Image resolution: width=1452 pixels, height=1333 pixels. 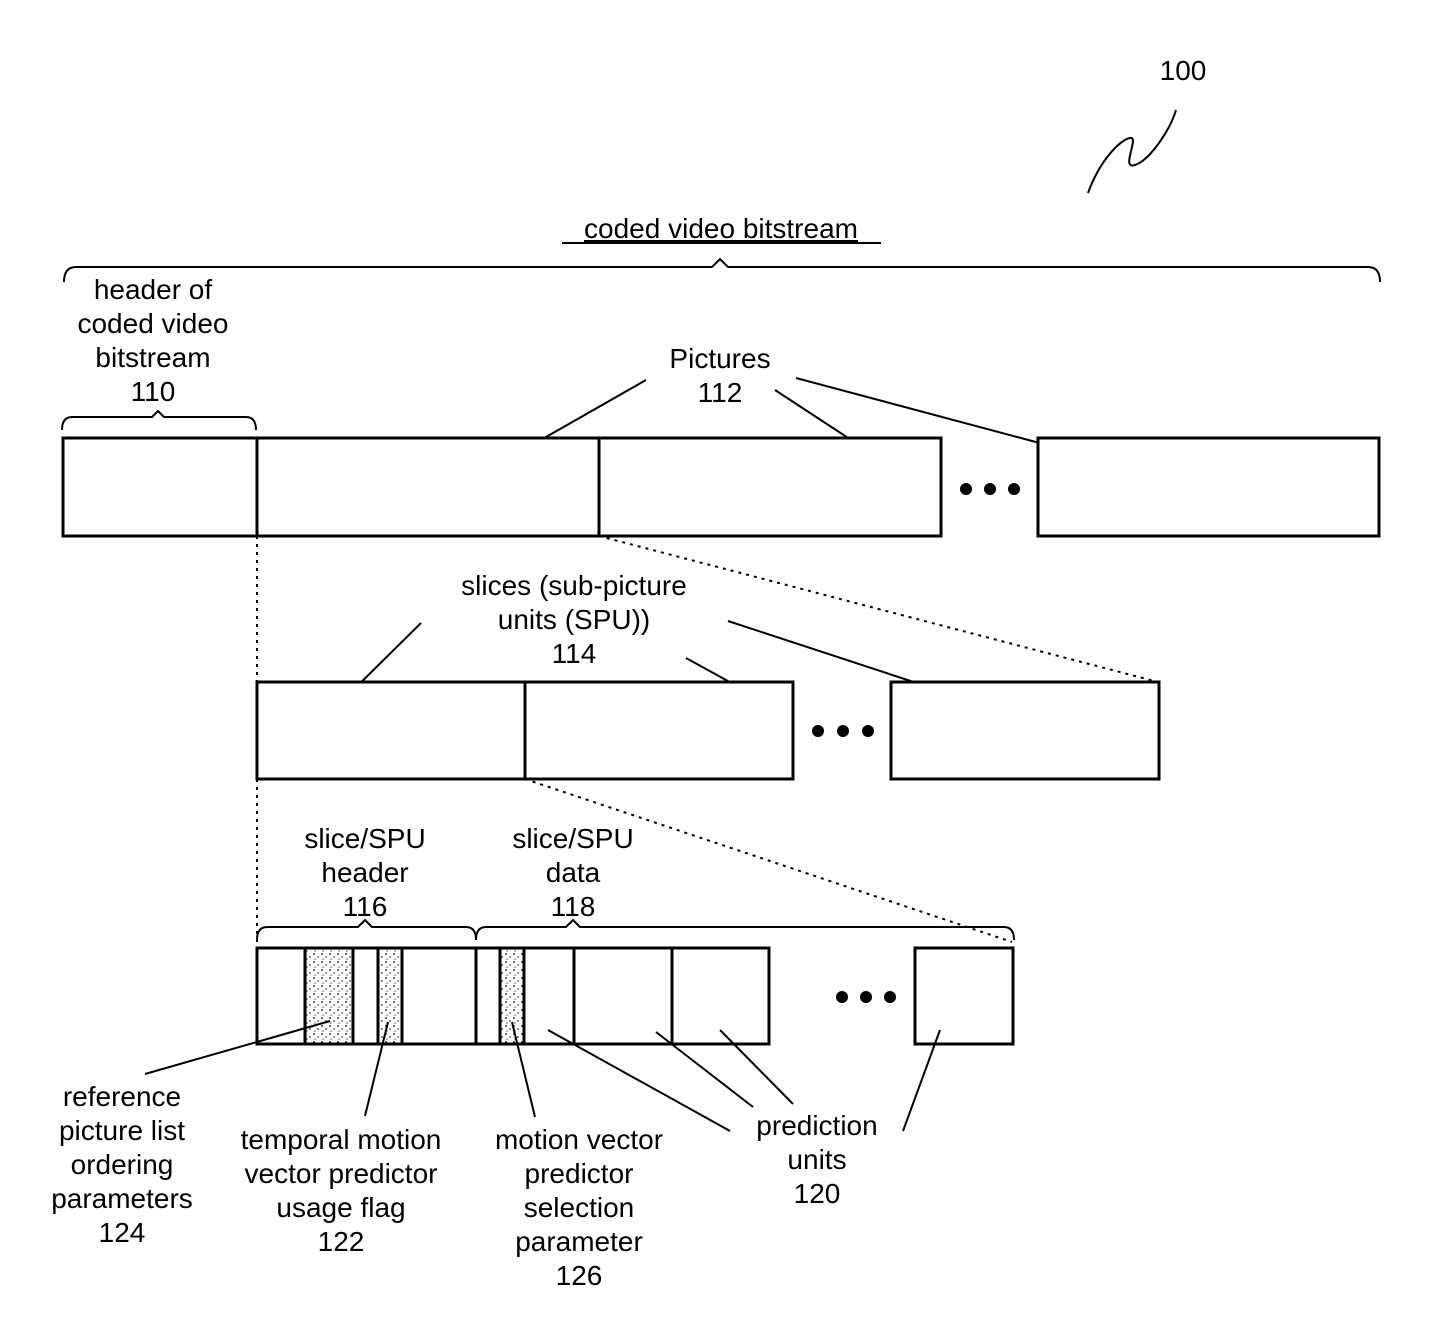 I want to click on header-brace, so click(x=159, y=420).